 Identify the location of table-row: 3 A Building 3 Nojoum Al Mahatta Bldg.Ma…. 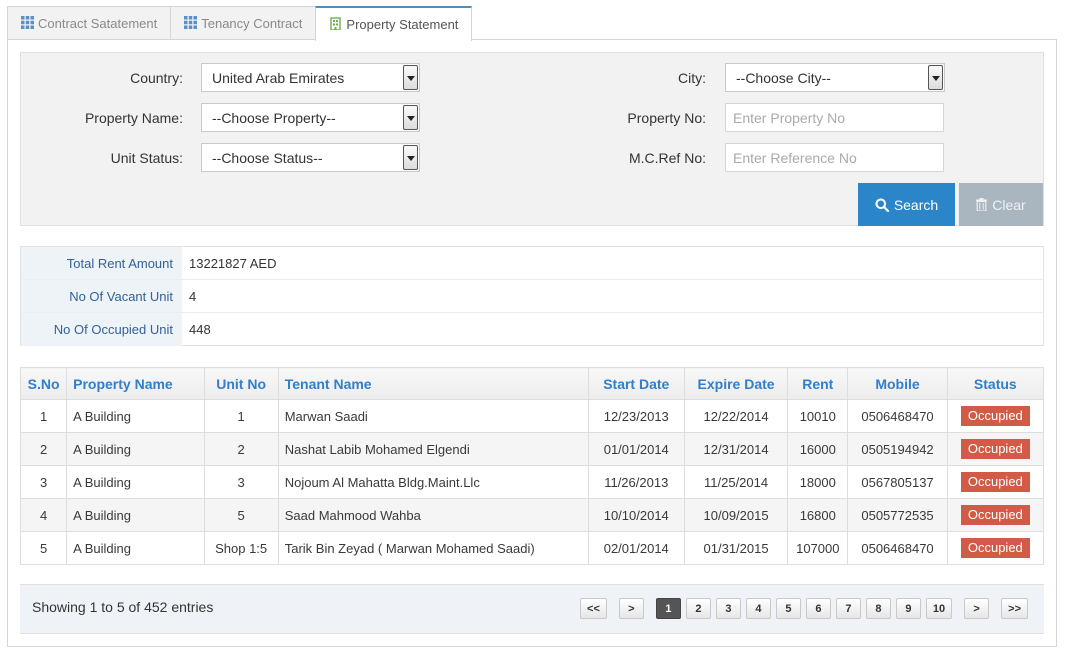
(532, 482).